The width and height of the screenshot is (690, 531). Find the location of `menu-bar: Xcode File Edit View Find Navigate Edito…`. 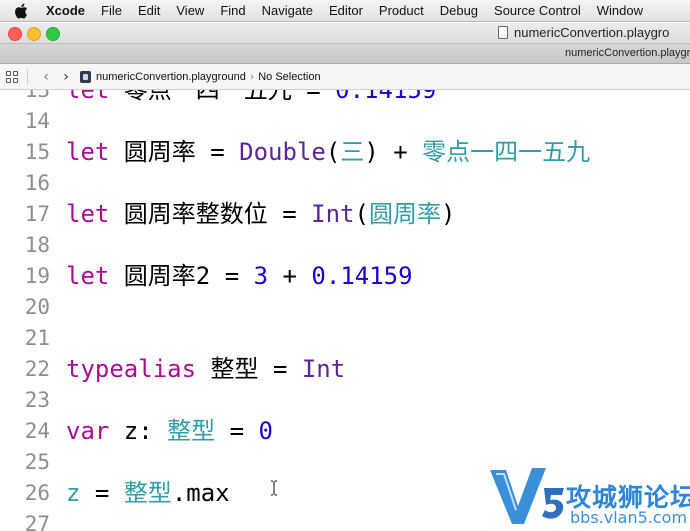

menu-bar: Xcode File Edit View Find Navigate Edito… is located at coordinates (345, 11).